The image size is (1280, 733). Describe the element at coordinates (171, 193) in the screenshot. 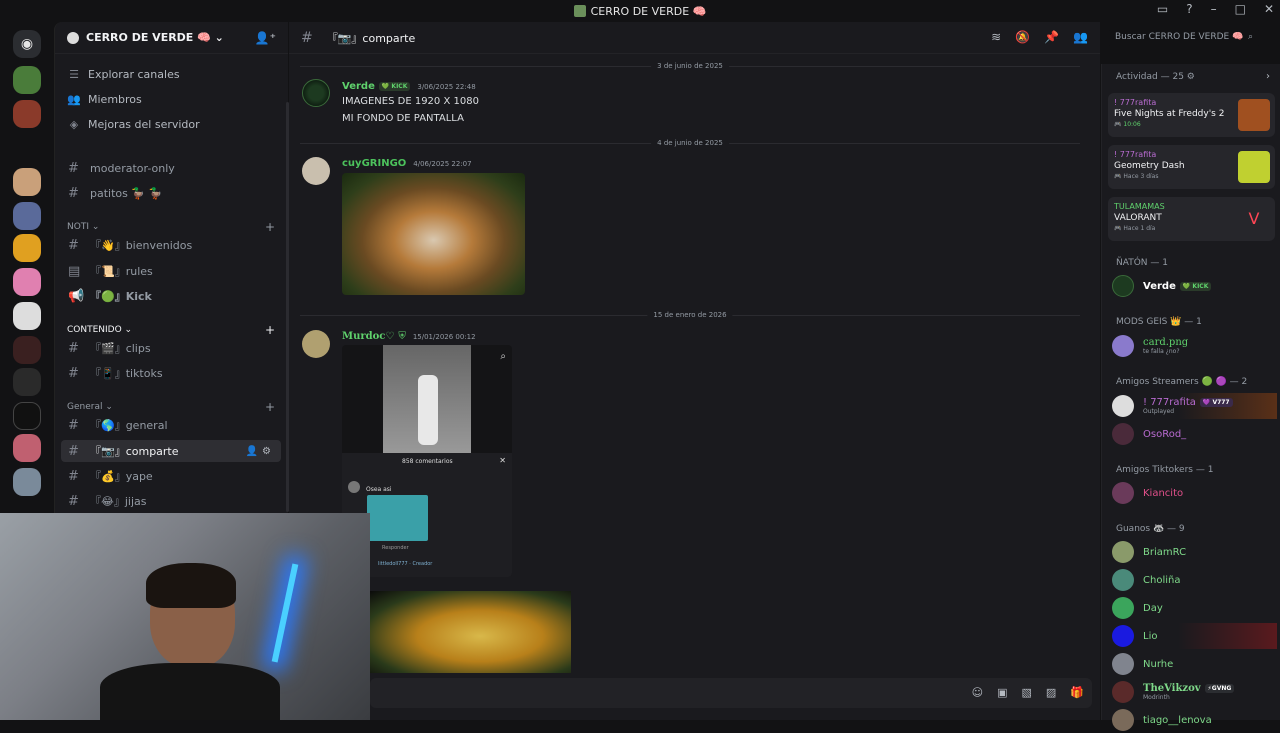

I see `channel-patitos: # patitos 🦆 🦆` at that location.